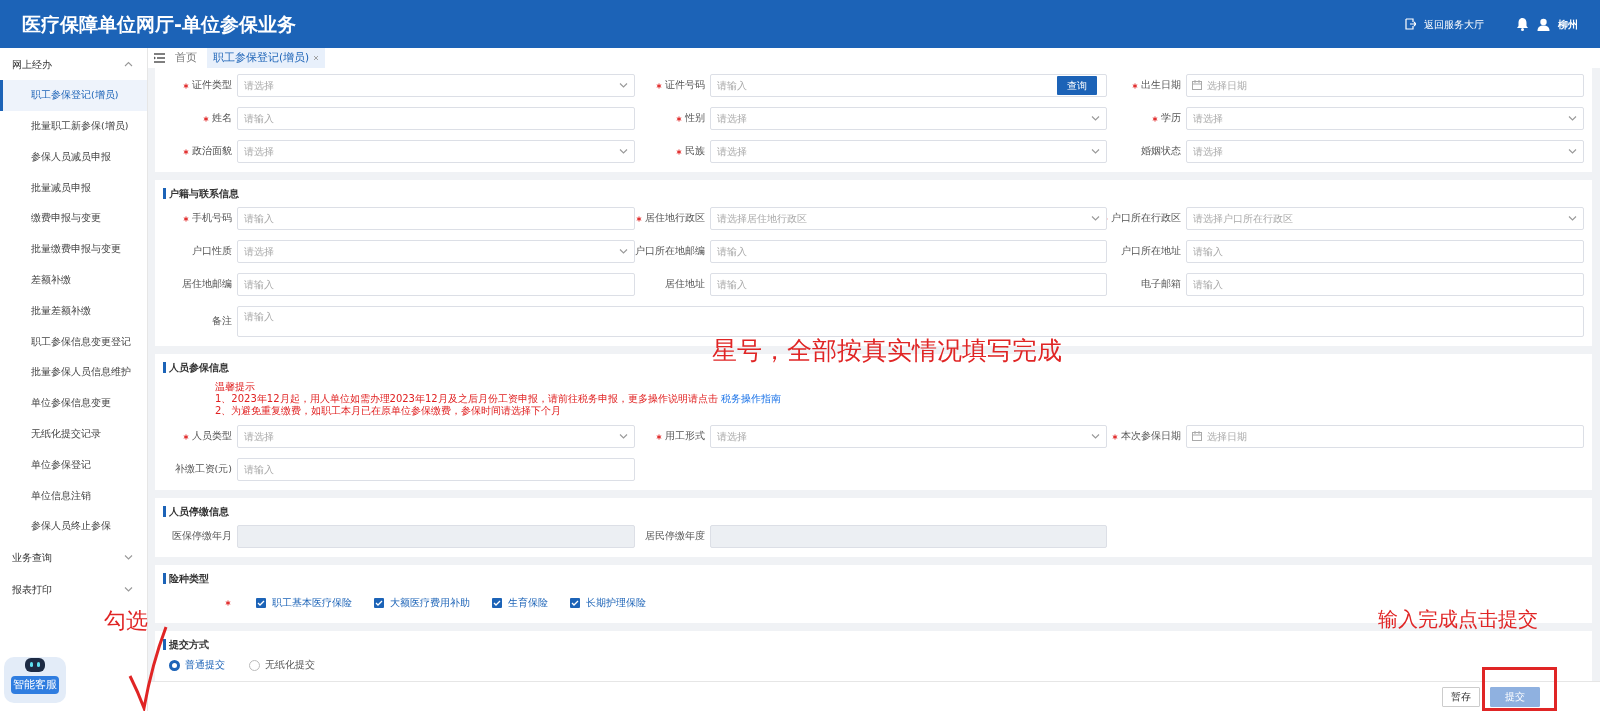  Describe the element at coordinates (669, 251) in the screenshot. I see `field-label: 户口所在地邮编` at that location.